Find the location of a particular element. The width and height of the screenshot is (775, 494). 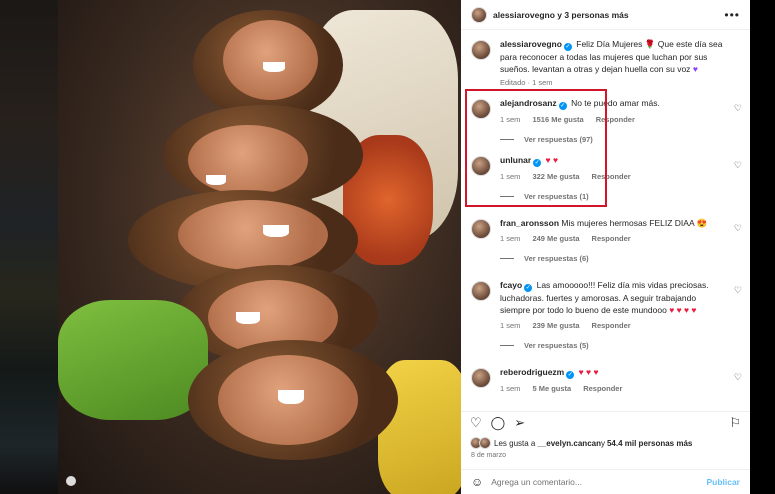

header-username: alessiarovegno is located at coordinates (524, 15).